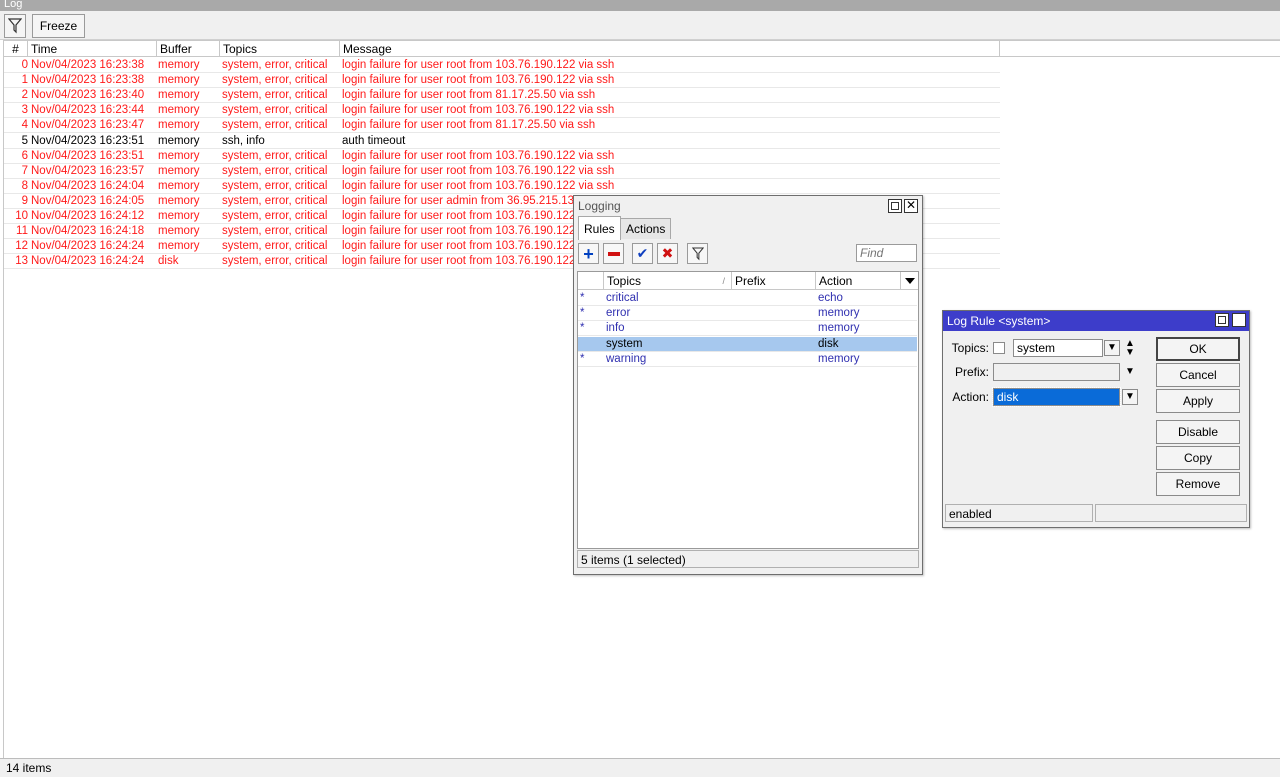 Image resolution: width=1280 pixels, height=778 pixels. I want to click on x-icon: ✖, so click(667, 253).